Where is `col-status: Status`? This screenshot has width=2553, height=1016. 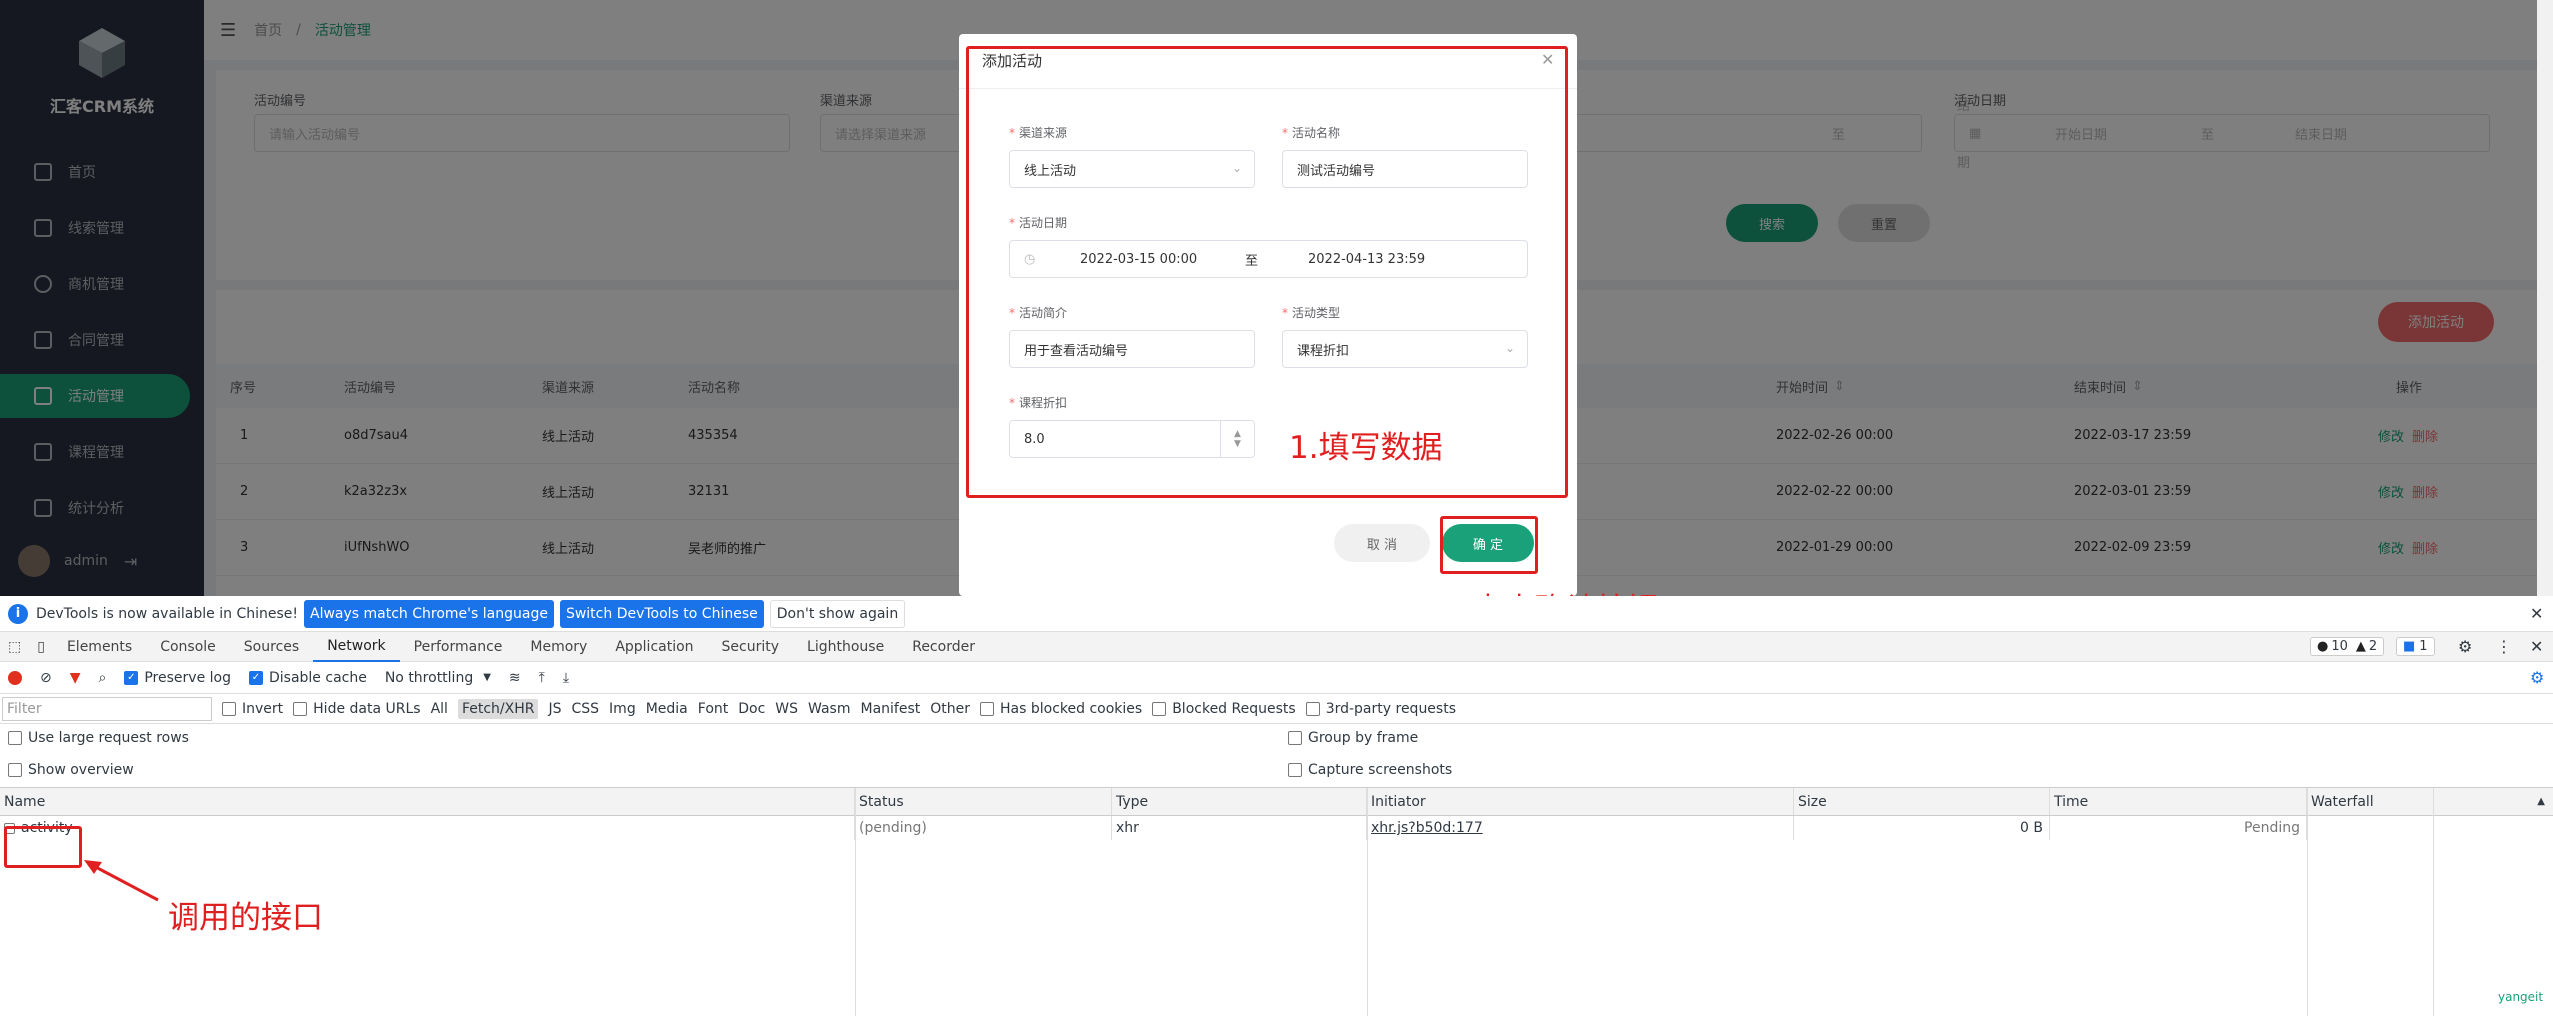
col-status: Status is located at coordinates (983, 801).